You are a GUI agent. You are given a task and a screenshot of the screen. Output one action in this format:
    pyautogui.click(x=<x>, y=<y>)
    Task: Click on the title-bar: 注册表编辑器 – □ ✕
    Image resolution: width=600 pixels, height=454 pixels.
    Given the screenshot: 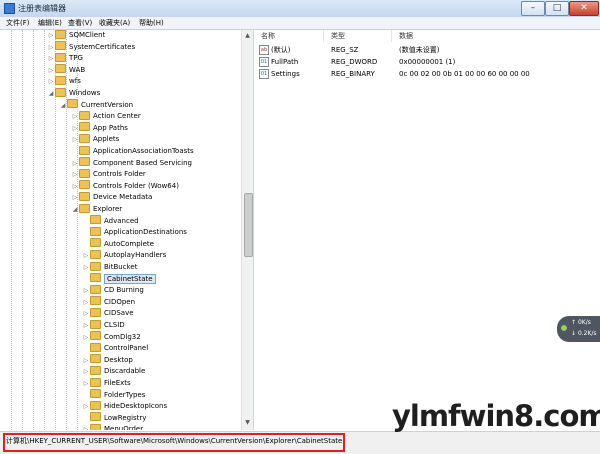 What is the action you would take?
    pyautogui.click(x=300, y=9)
    